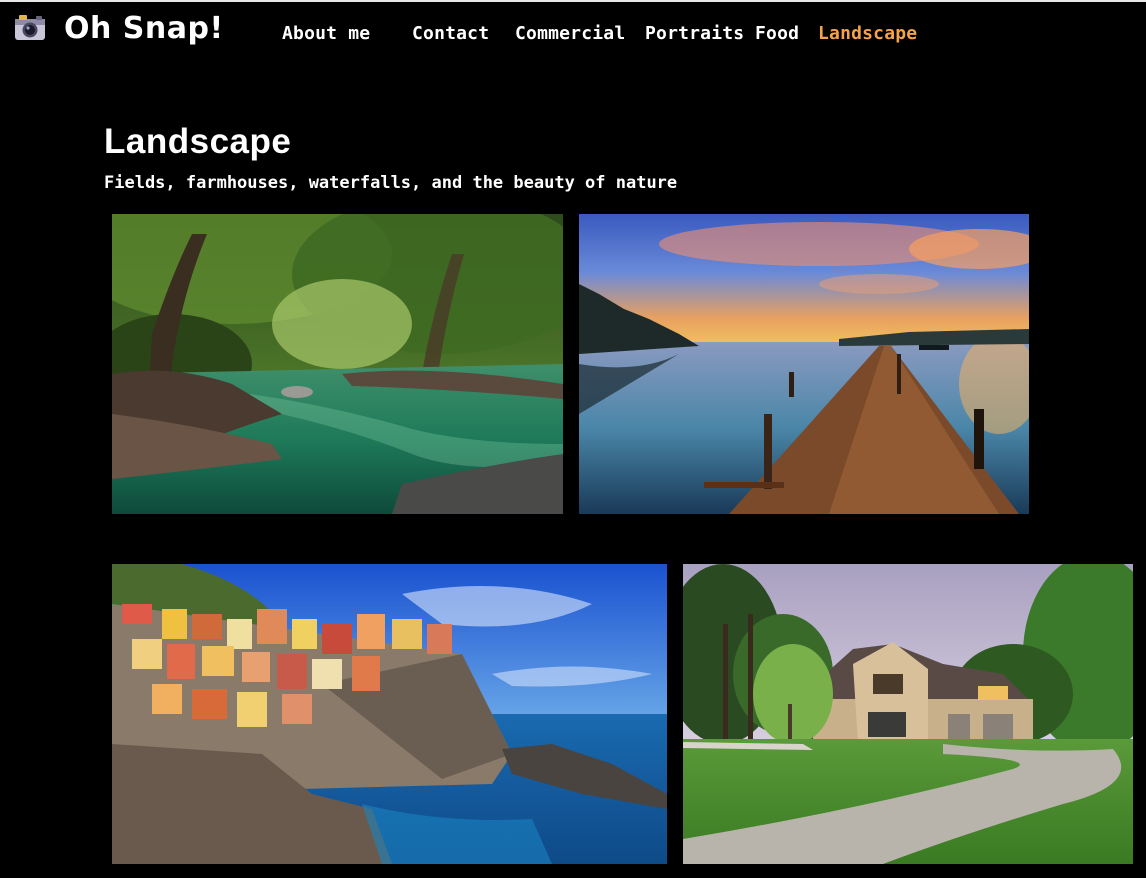 This screenshot has width=1146, height=878. I want to click on nav-link-contact: Contact, so click(450, 33).